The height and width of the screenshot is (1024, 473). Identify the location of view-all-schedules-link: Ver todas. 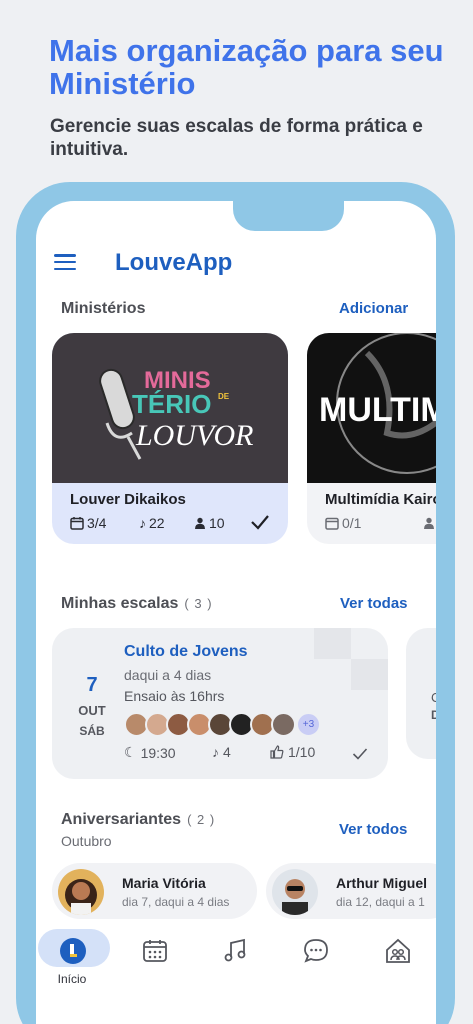
(374, 603).